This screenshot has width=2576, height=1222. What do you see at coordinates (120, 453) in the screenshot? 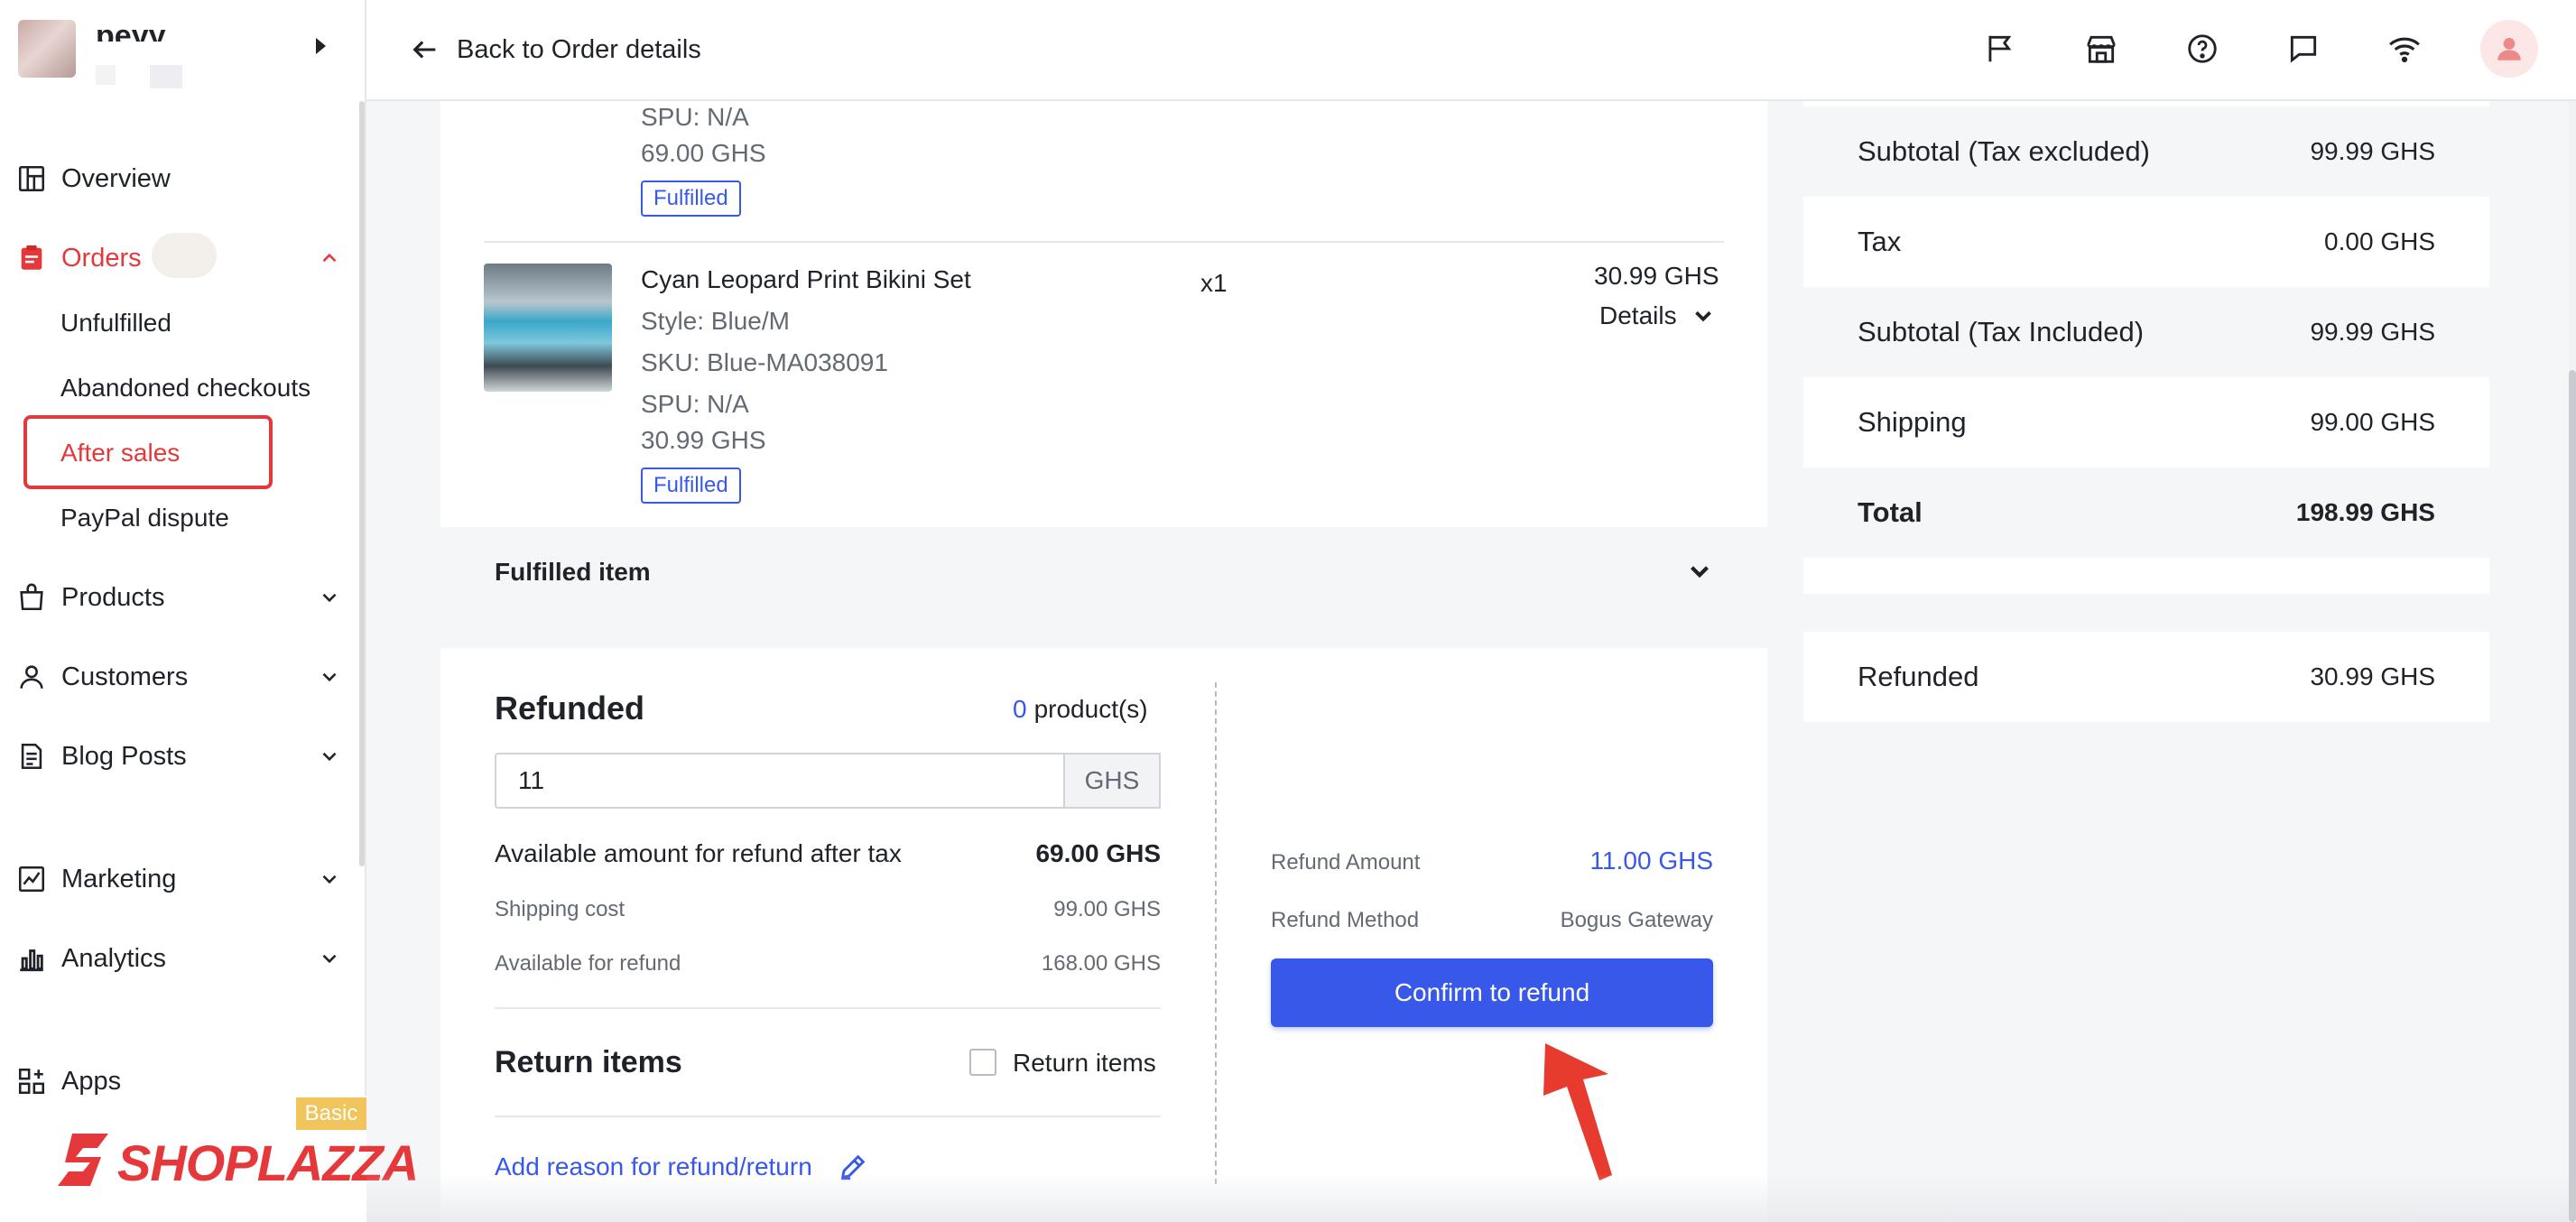
I see `sidebar-subitem-after-sales: After sales` at bounding box center [120, 453].